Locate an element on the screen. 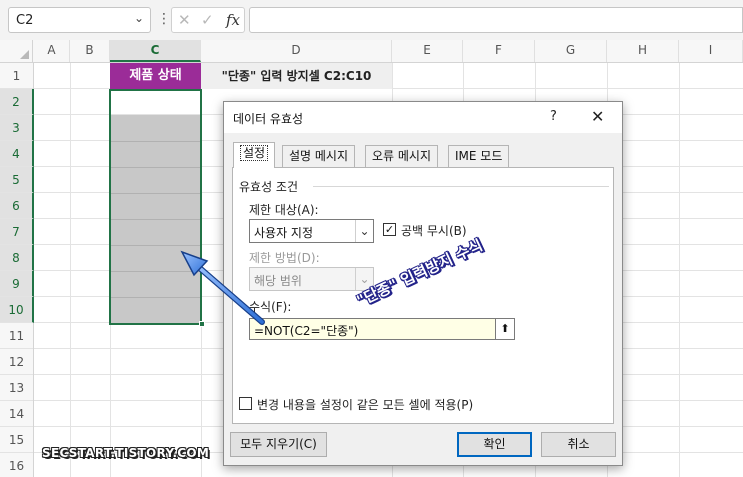  tab-input-message: 설명 메시지 is located at coordinates (319, 156).